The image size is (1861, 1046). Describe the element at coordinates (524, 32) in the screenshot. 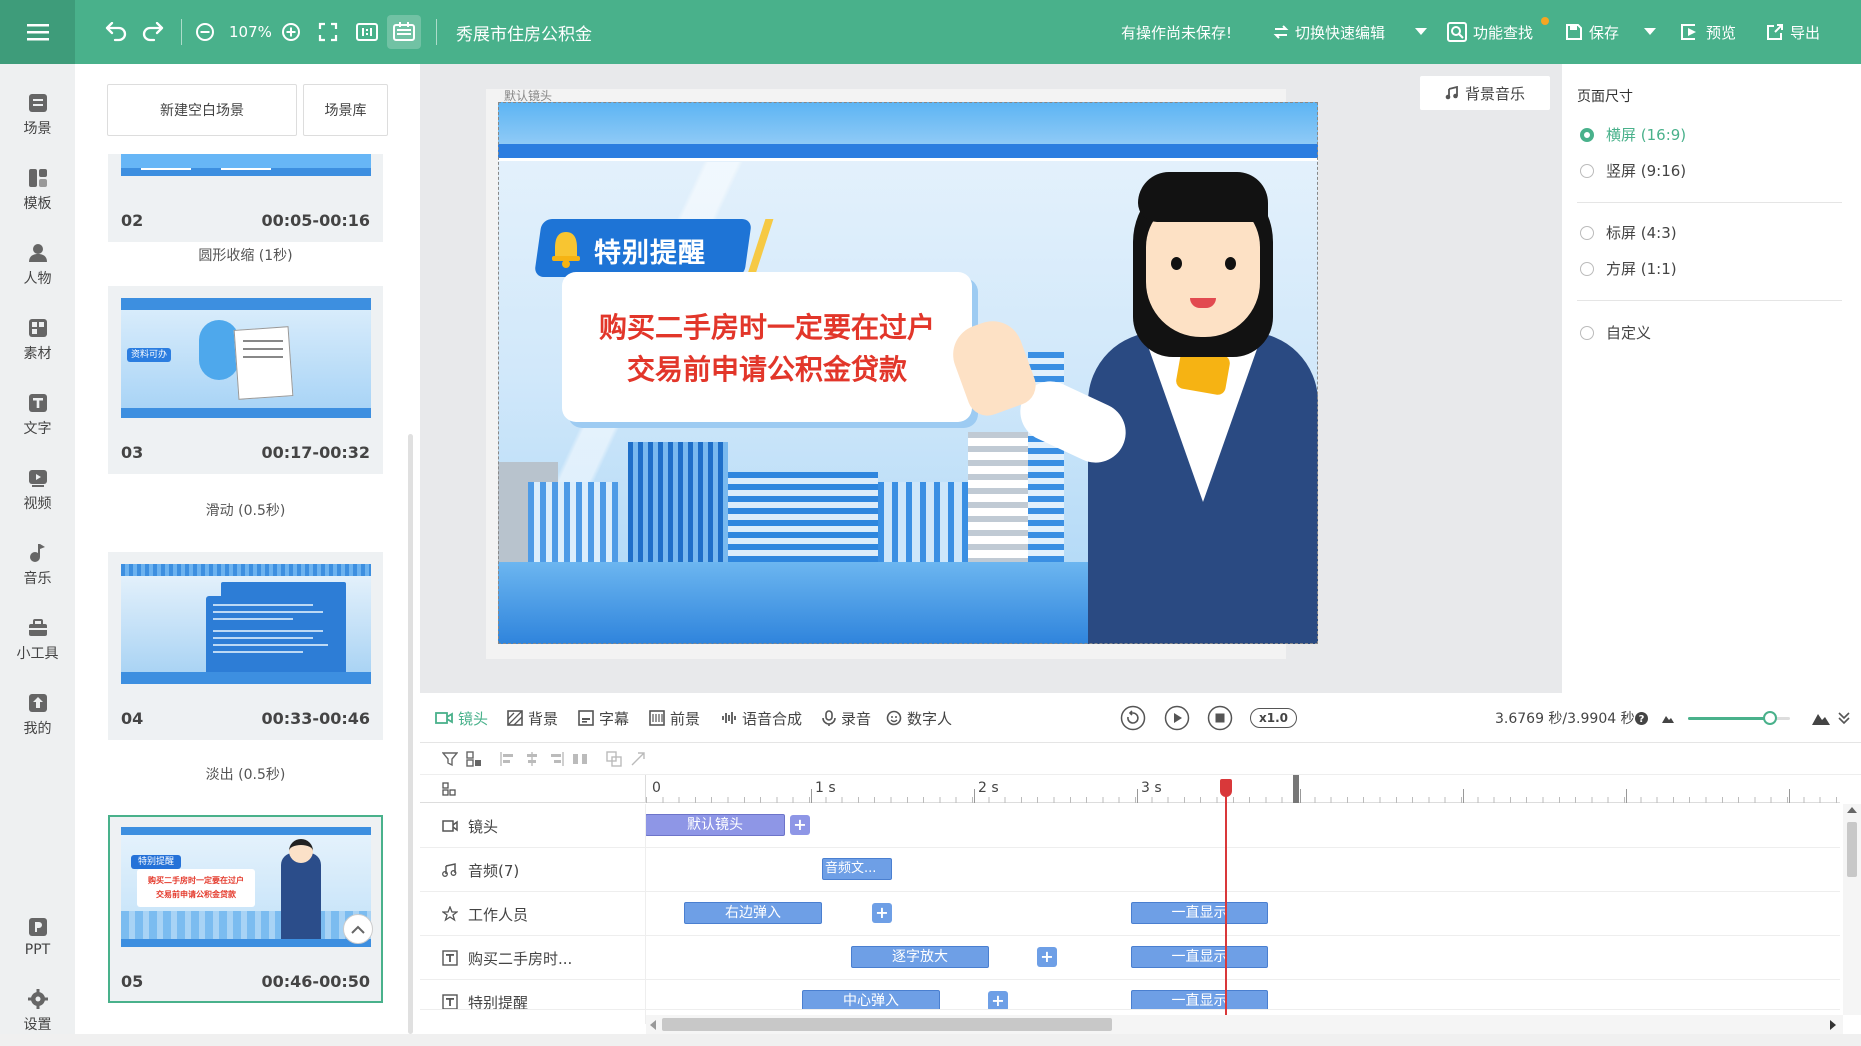

I see `project-title: 秀展市住房公积金` at that location.